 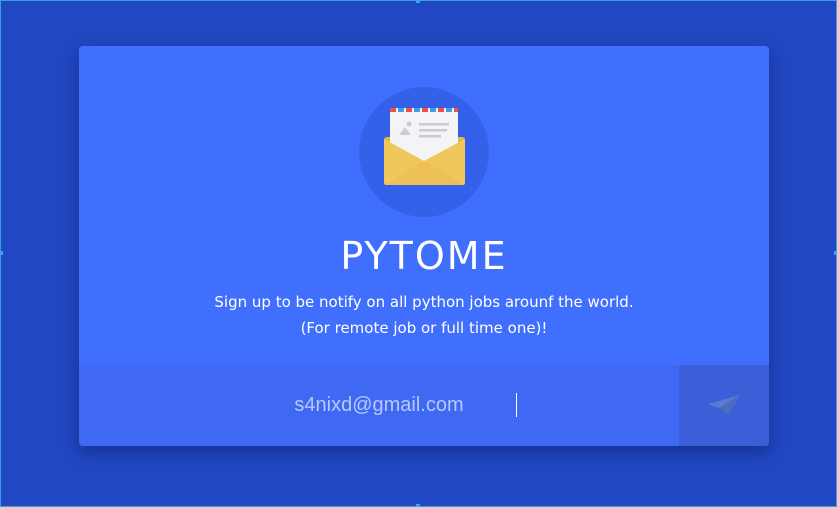 I want to click on signup-form, so click(x=424, y=405).